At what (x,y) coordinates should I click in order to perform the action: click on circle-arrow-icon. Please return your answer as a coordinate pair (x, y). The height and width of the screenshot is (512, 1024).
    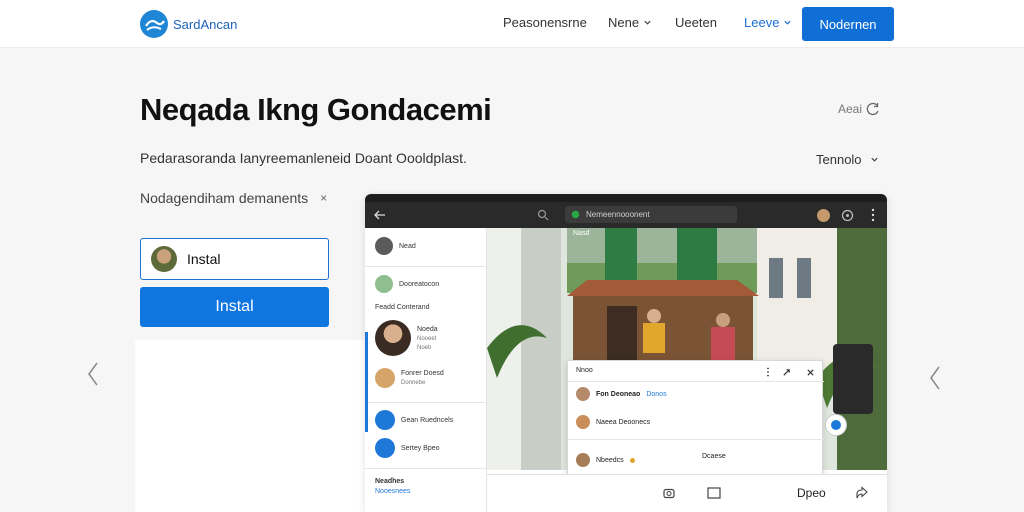
    Looking at the image, I should click on (836, 425).